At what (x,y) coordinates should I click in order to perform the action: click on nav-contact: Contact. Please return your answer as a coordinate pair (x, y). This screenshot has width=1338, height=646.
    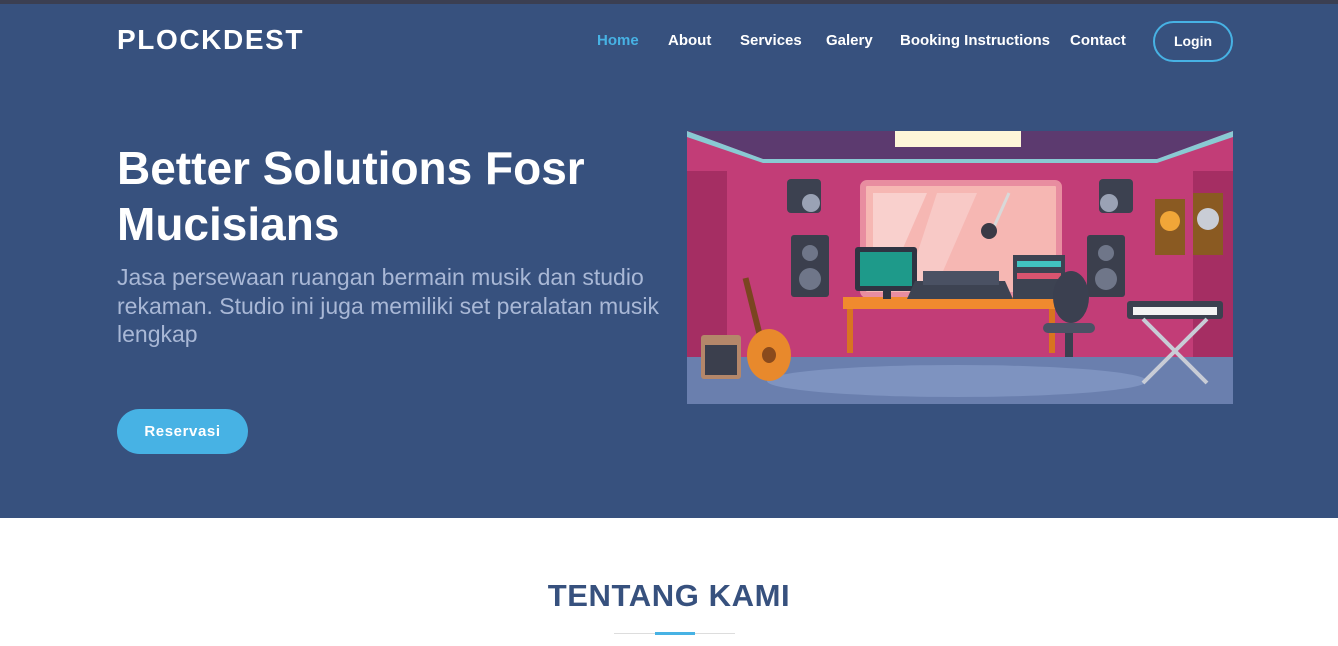
    Looking at the image, I should click on (1098, 42).